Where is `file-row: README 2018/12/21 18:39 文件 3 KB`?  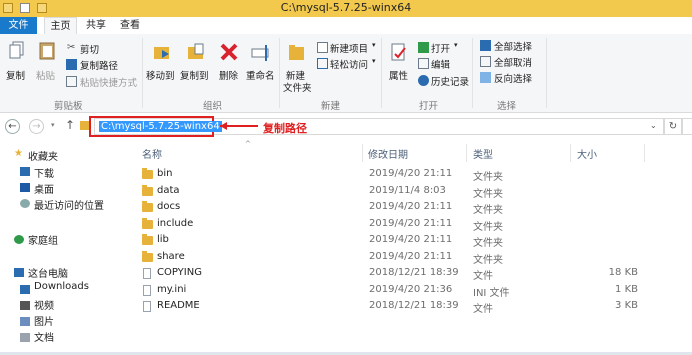
file-row: README 2018/12/21 18:39 文件 3 KB is located at coordinates (411, 307).